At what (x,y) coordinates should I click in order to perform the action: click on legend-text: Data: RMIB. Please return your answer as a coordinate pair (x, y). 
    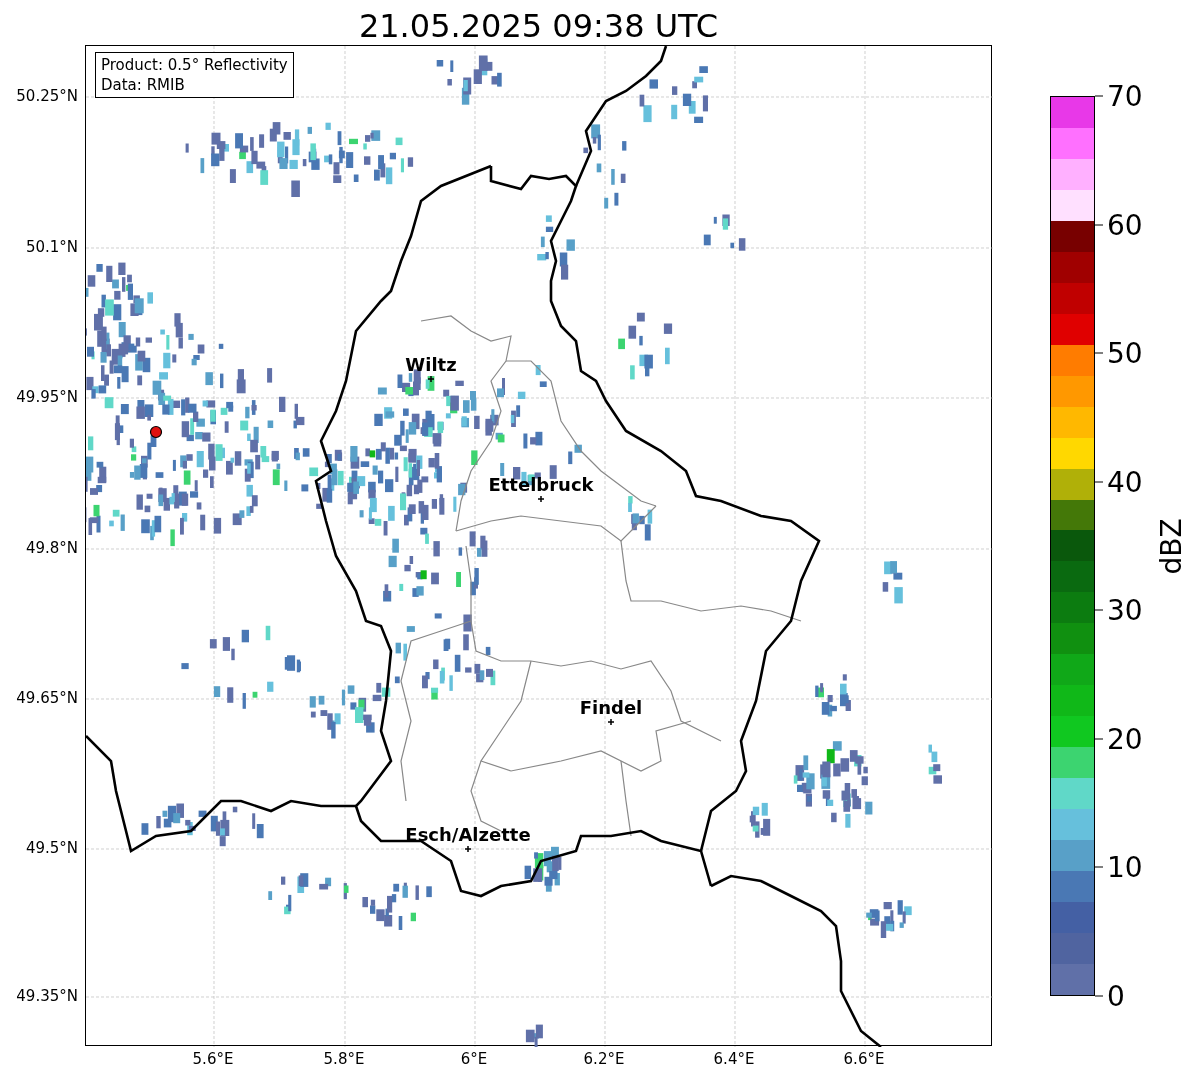
    Looking at the image, I should click on (143, 85).